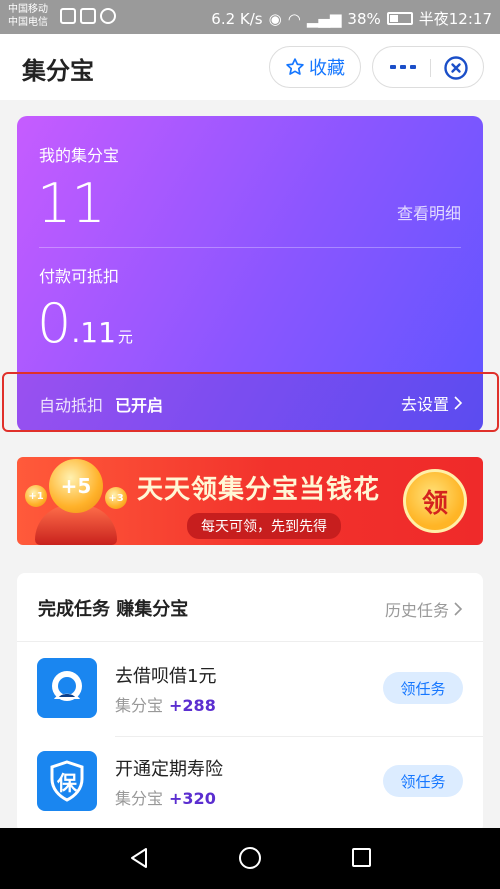 The width and height of the screenshot is (500, 889). I want to click on notification-icons, so click(88, 16).